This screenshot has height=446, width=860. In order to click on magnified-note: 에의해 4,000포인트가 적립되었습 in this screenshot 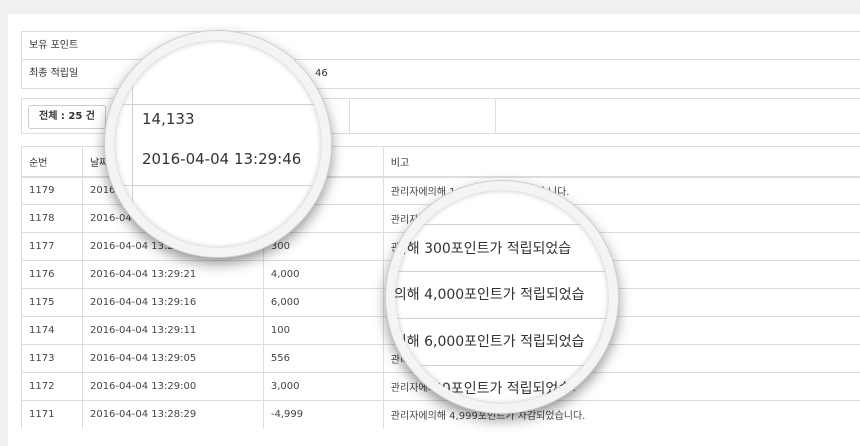, I will do `click(485, 295)`.